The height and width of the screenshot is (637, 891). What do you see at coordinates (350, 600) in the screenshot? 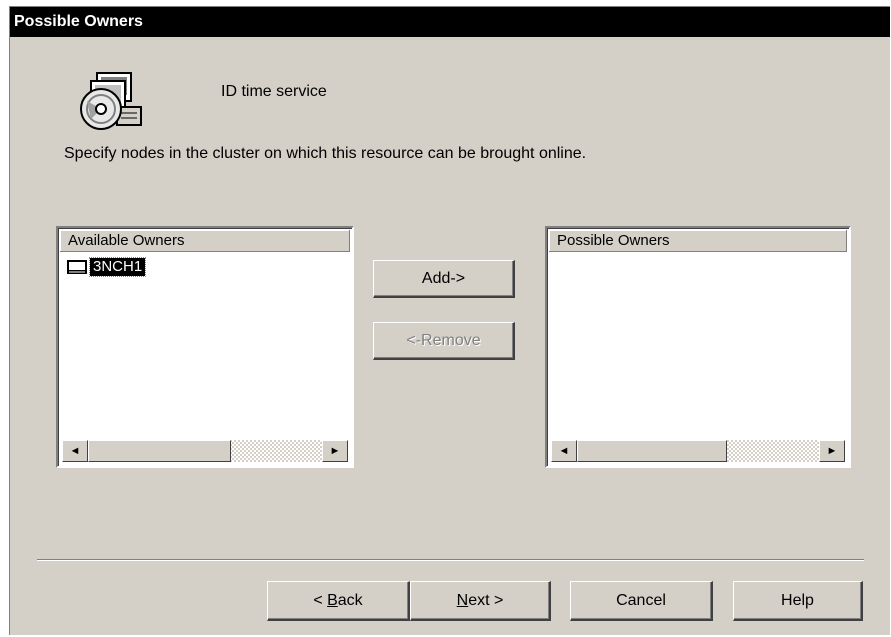
I see `back-button-rest: ack` at bounding box center [350, 600].